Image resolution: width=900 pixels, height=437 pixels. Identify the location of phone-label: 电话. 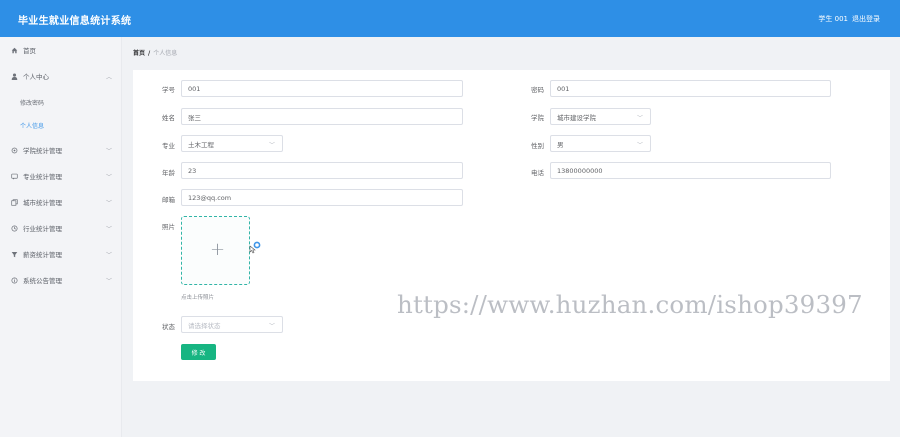
(537, 173).